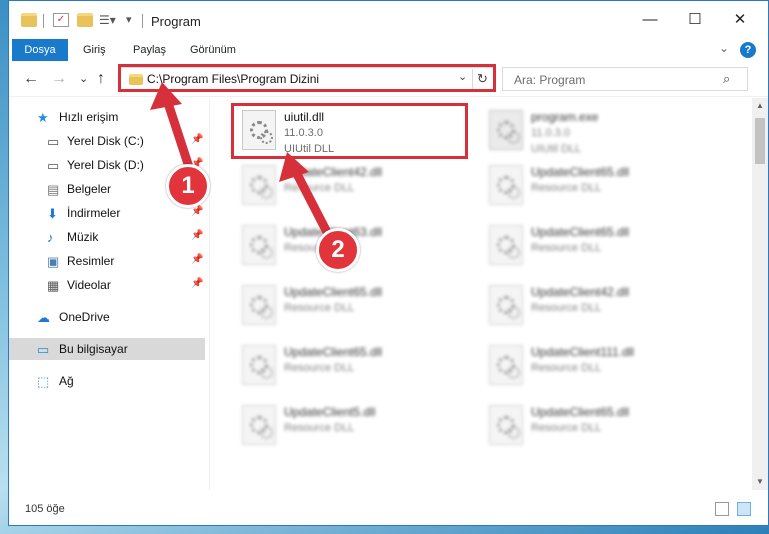 The image size is (769, 534). I want to click on tab-home: Giriş, so click(94, 50).